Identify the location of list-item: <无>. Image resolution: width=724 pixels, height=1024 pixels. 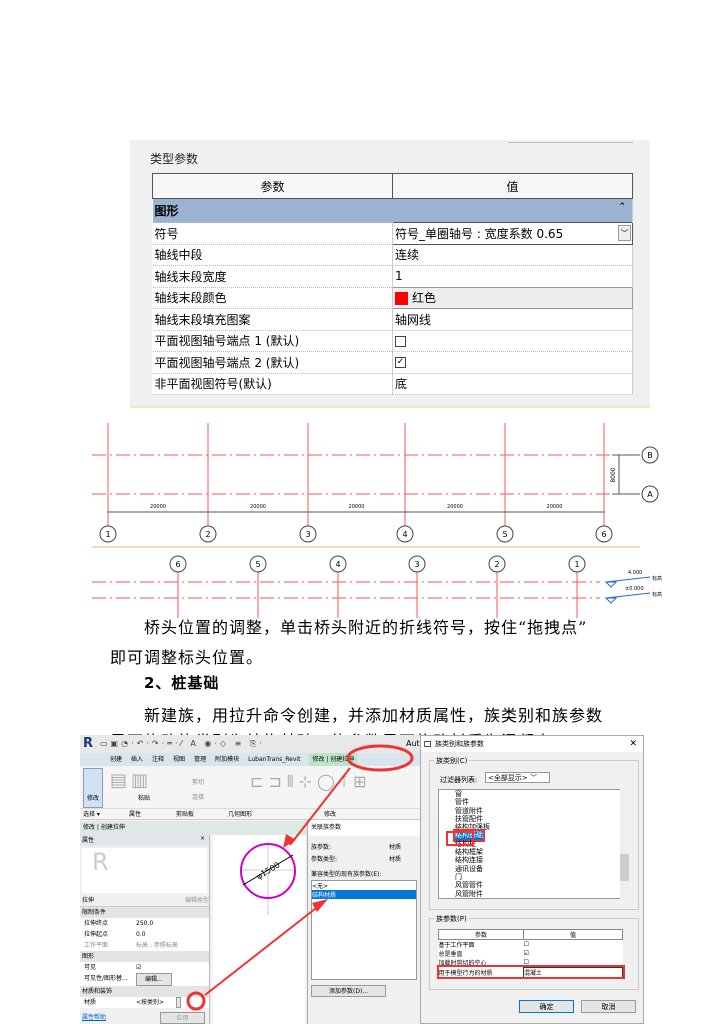
(364, 885).